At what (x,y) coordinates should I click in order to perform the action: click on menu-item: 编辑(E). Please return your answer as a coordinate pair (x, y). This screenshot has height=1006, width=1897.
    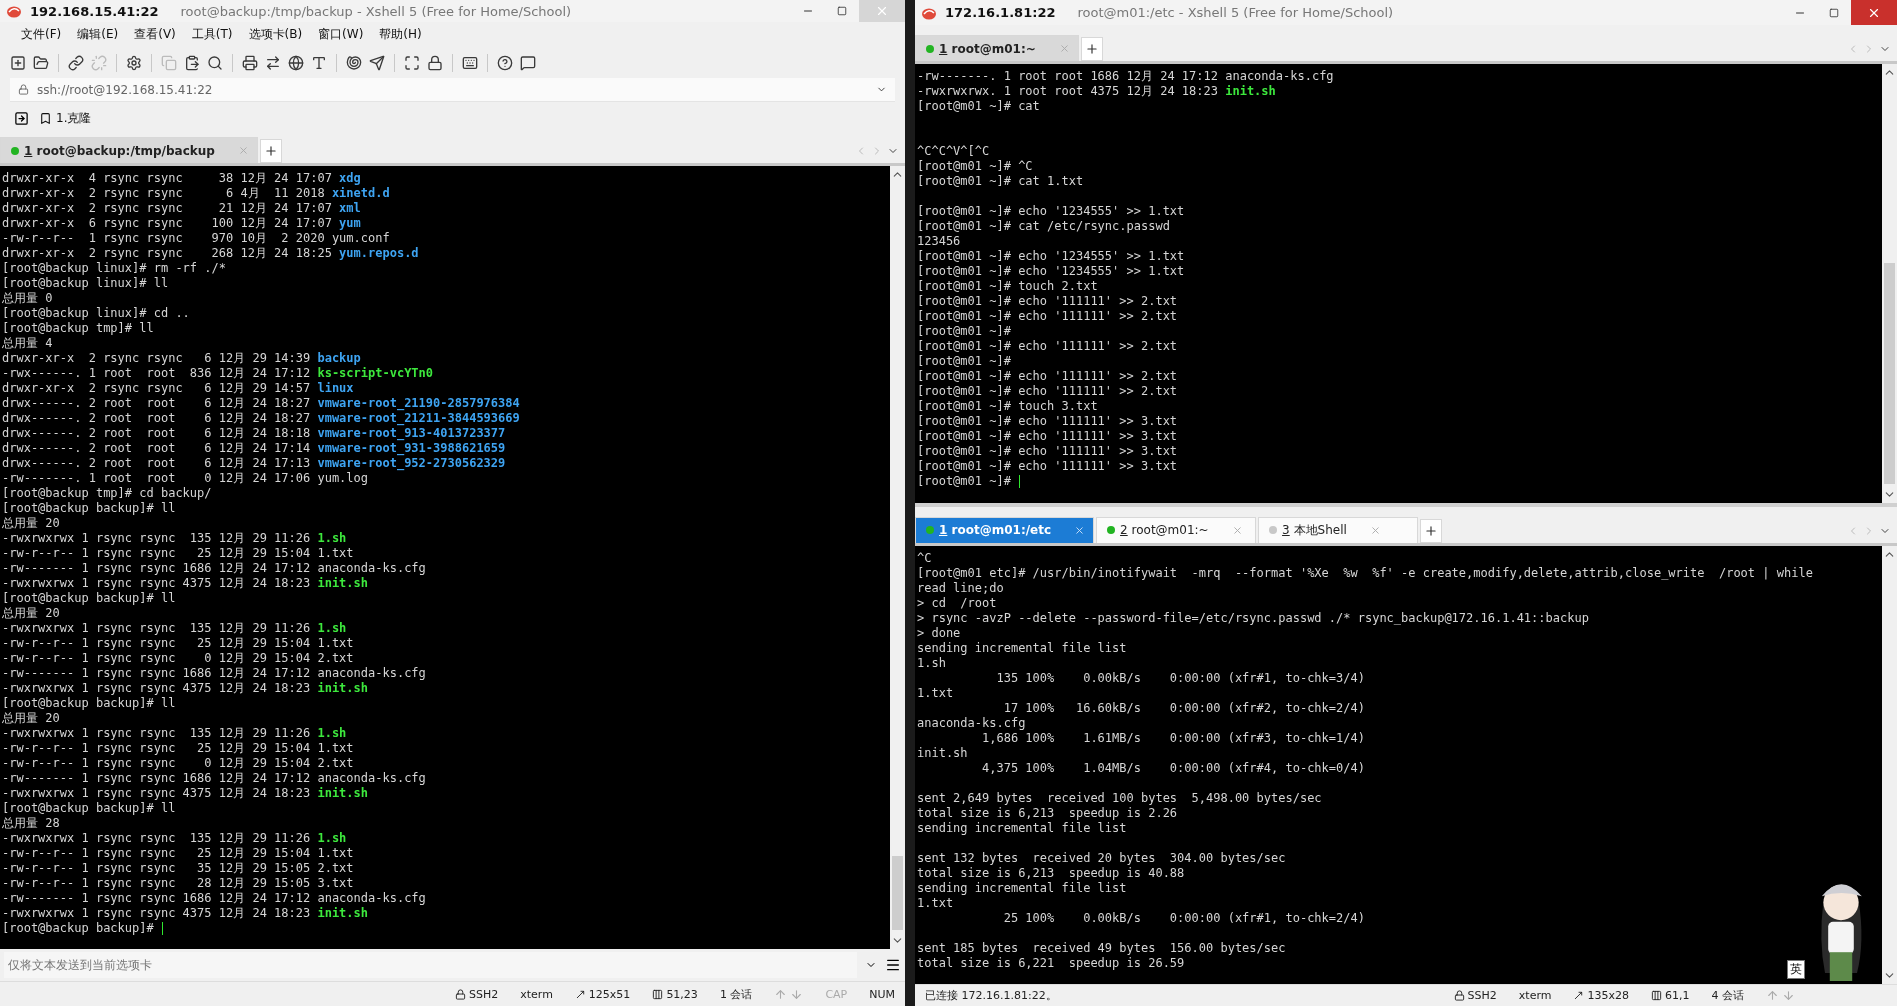
    Looking at the image, I should click on (98, 34).